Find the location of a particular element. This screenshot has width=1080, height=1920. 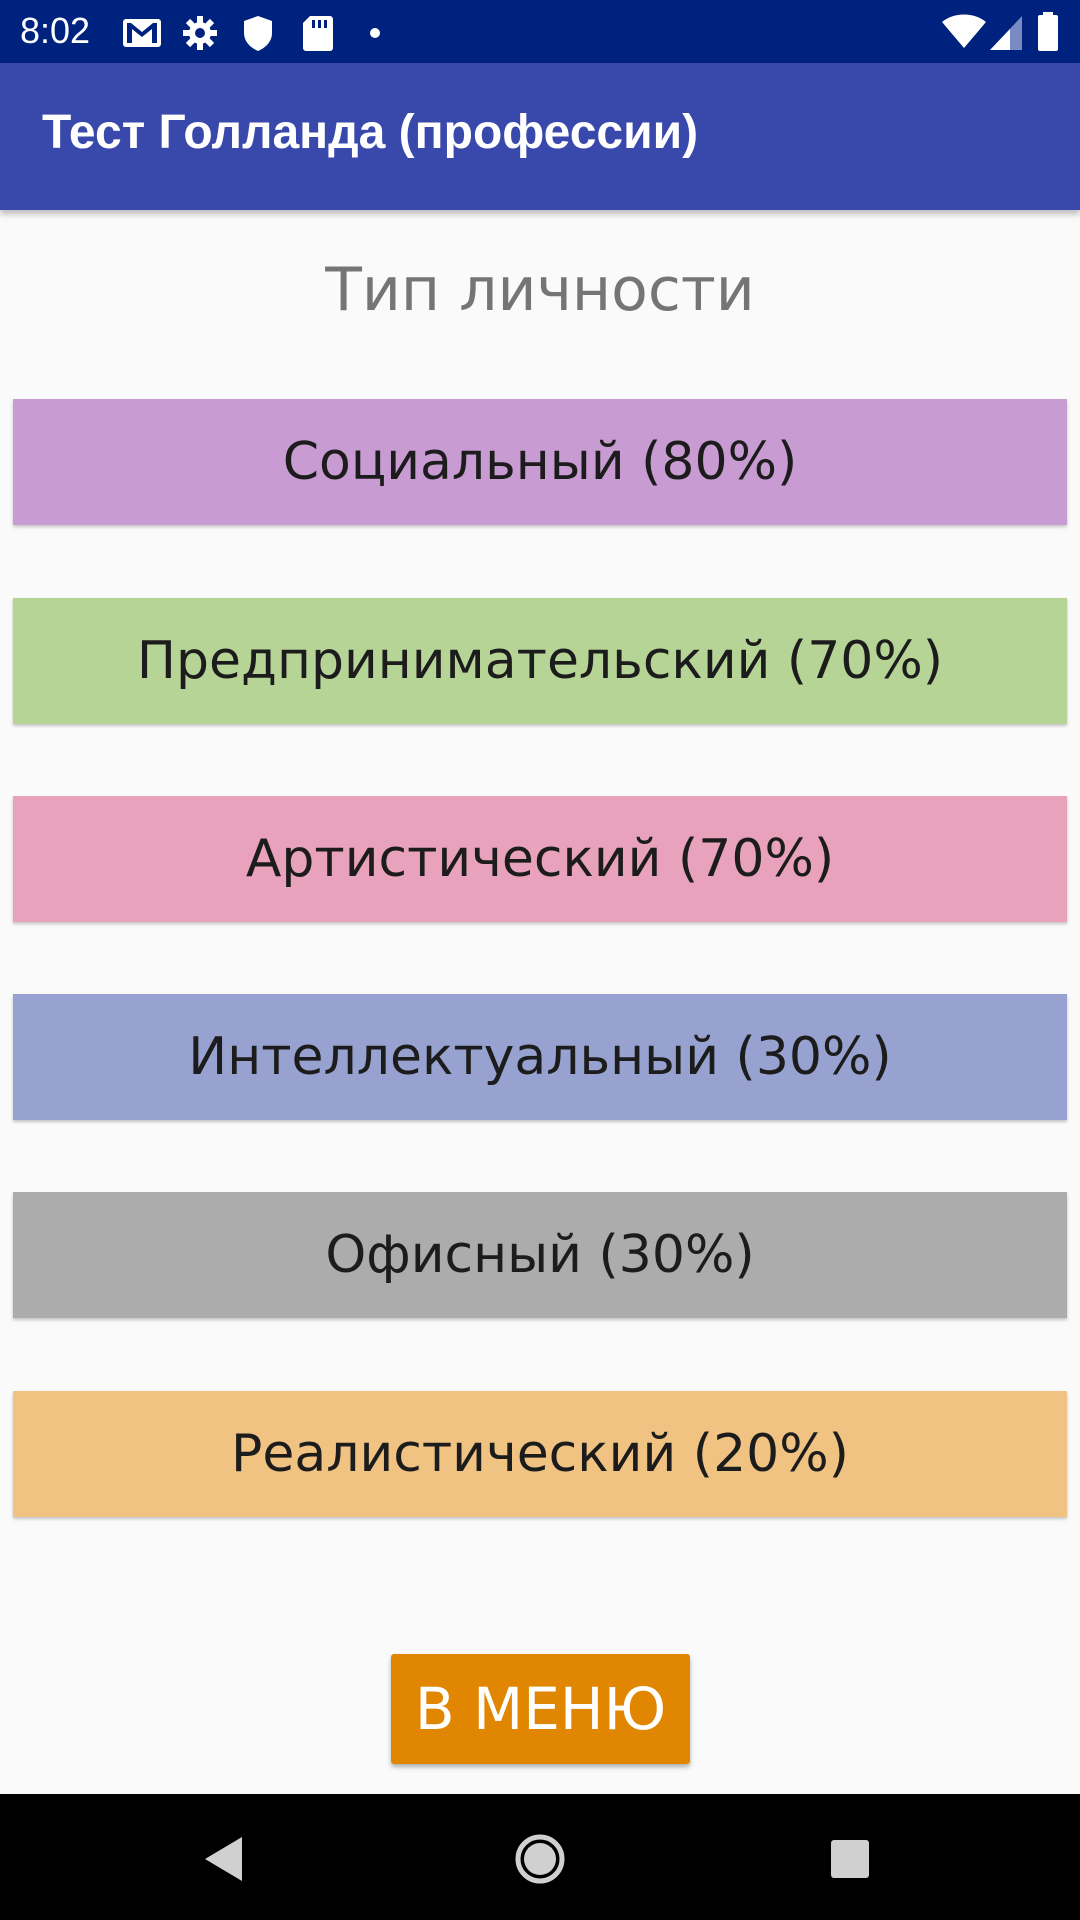

settings-gear-icon is located at coordinates (200, 33).